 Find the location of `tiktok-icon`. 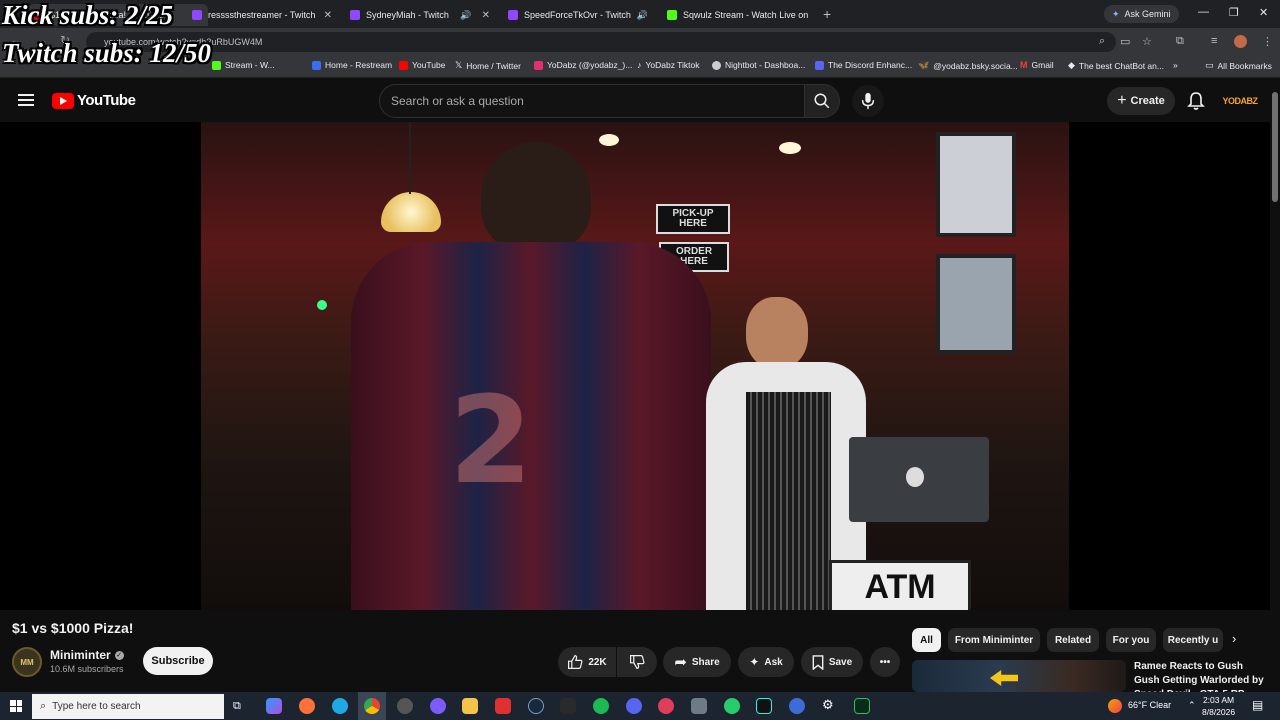

tiktok-icon is located at coordinates (764, 706).